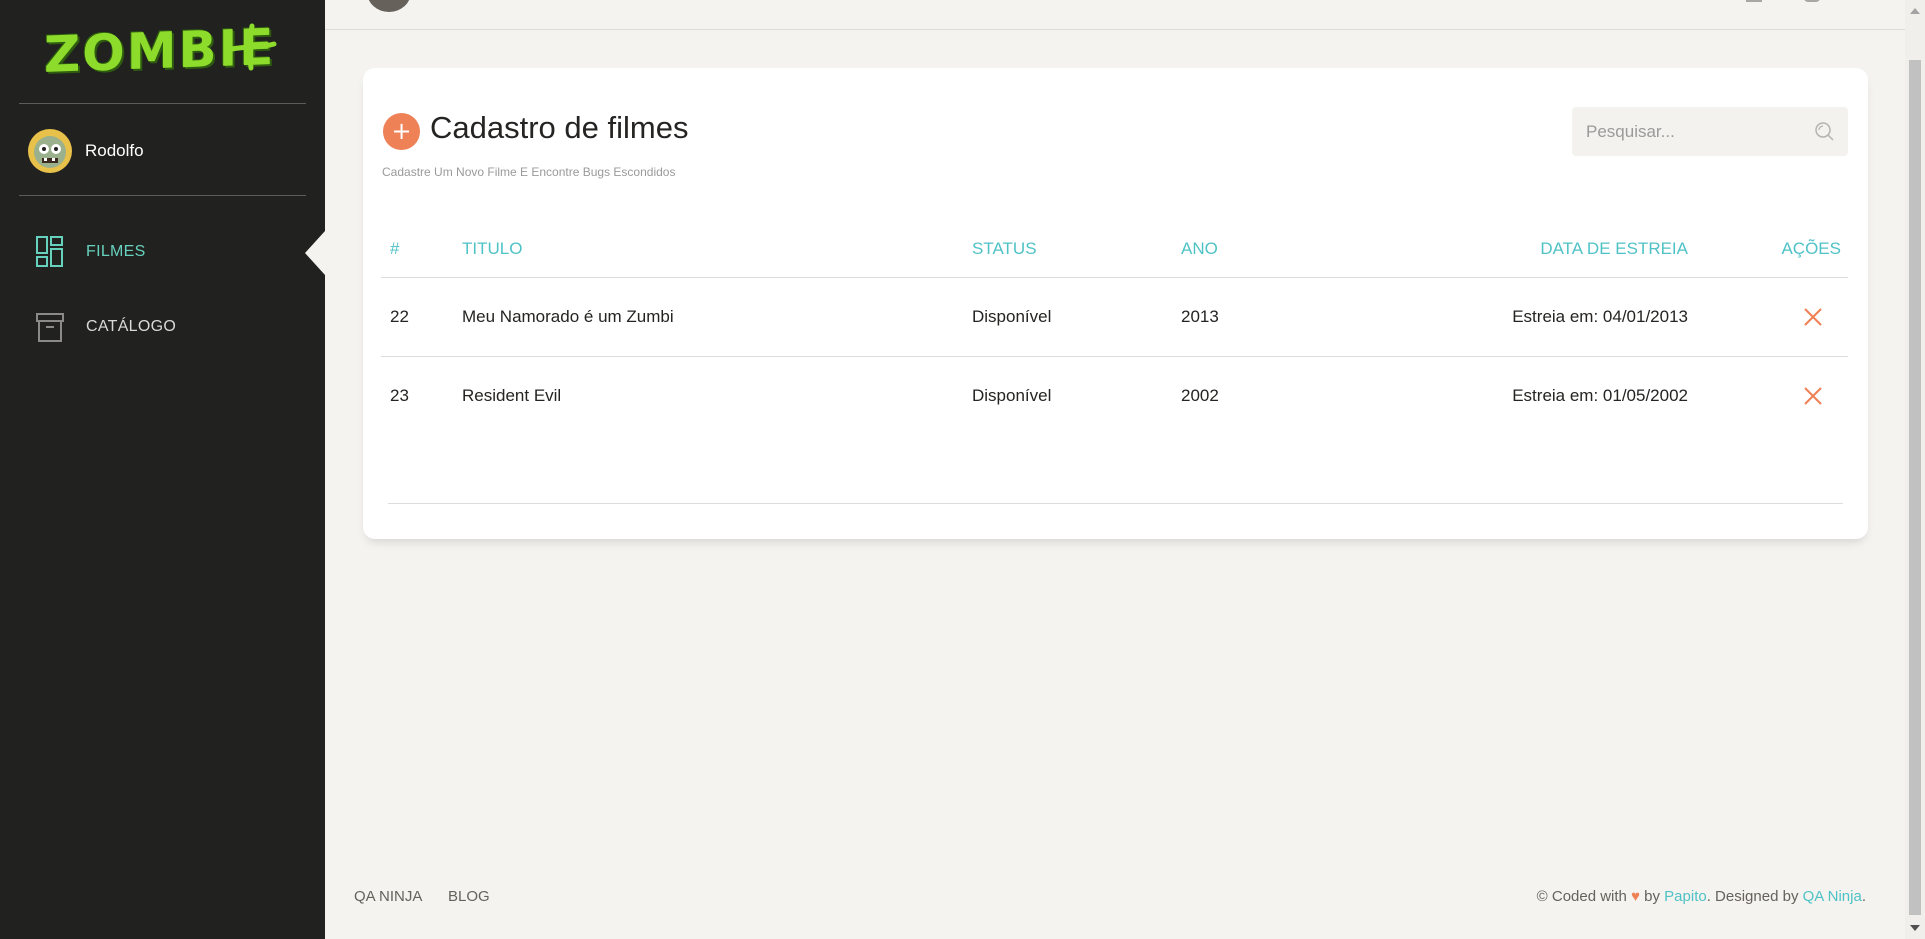 The image size is (1925, 939). Describe the element at coordinates (1915, 11) in the screenshot. I see `scroll-up-arrow-icon` at that location.